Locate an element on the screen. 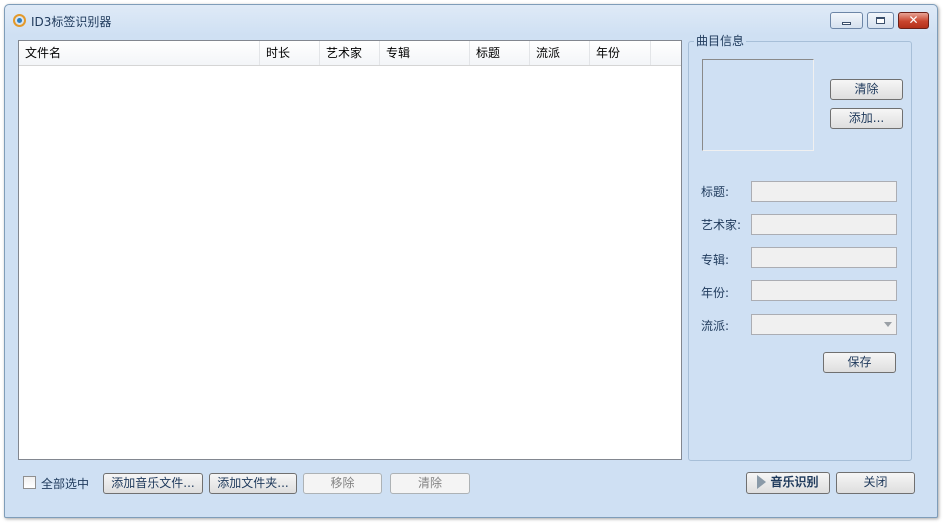 The height and width of the screenshot is (524, 946). app-icon is located at coordinates (19, 20).